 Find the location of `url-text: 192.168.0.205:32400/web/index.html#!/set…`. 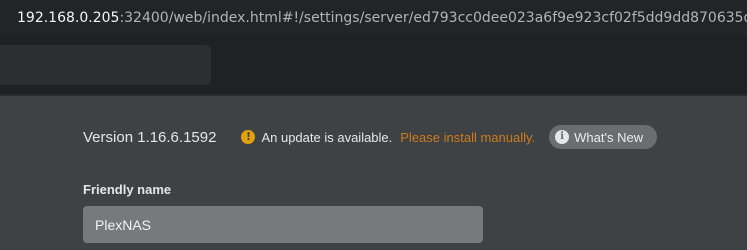

url-text: 192.168.0.205:32400/web/index.html#!/set… is located at coordinates (382, 18).